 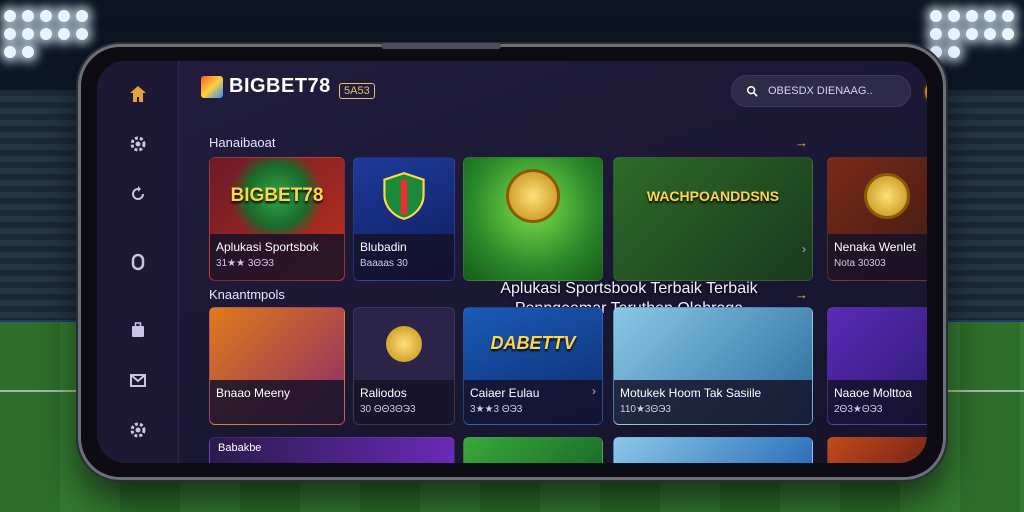 I want to click on game-card: Naaoe Molttoa 2Θ3★ΘЭ3, so click(x=877, y=366).